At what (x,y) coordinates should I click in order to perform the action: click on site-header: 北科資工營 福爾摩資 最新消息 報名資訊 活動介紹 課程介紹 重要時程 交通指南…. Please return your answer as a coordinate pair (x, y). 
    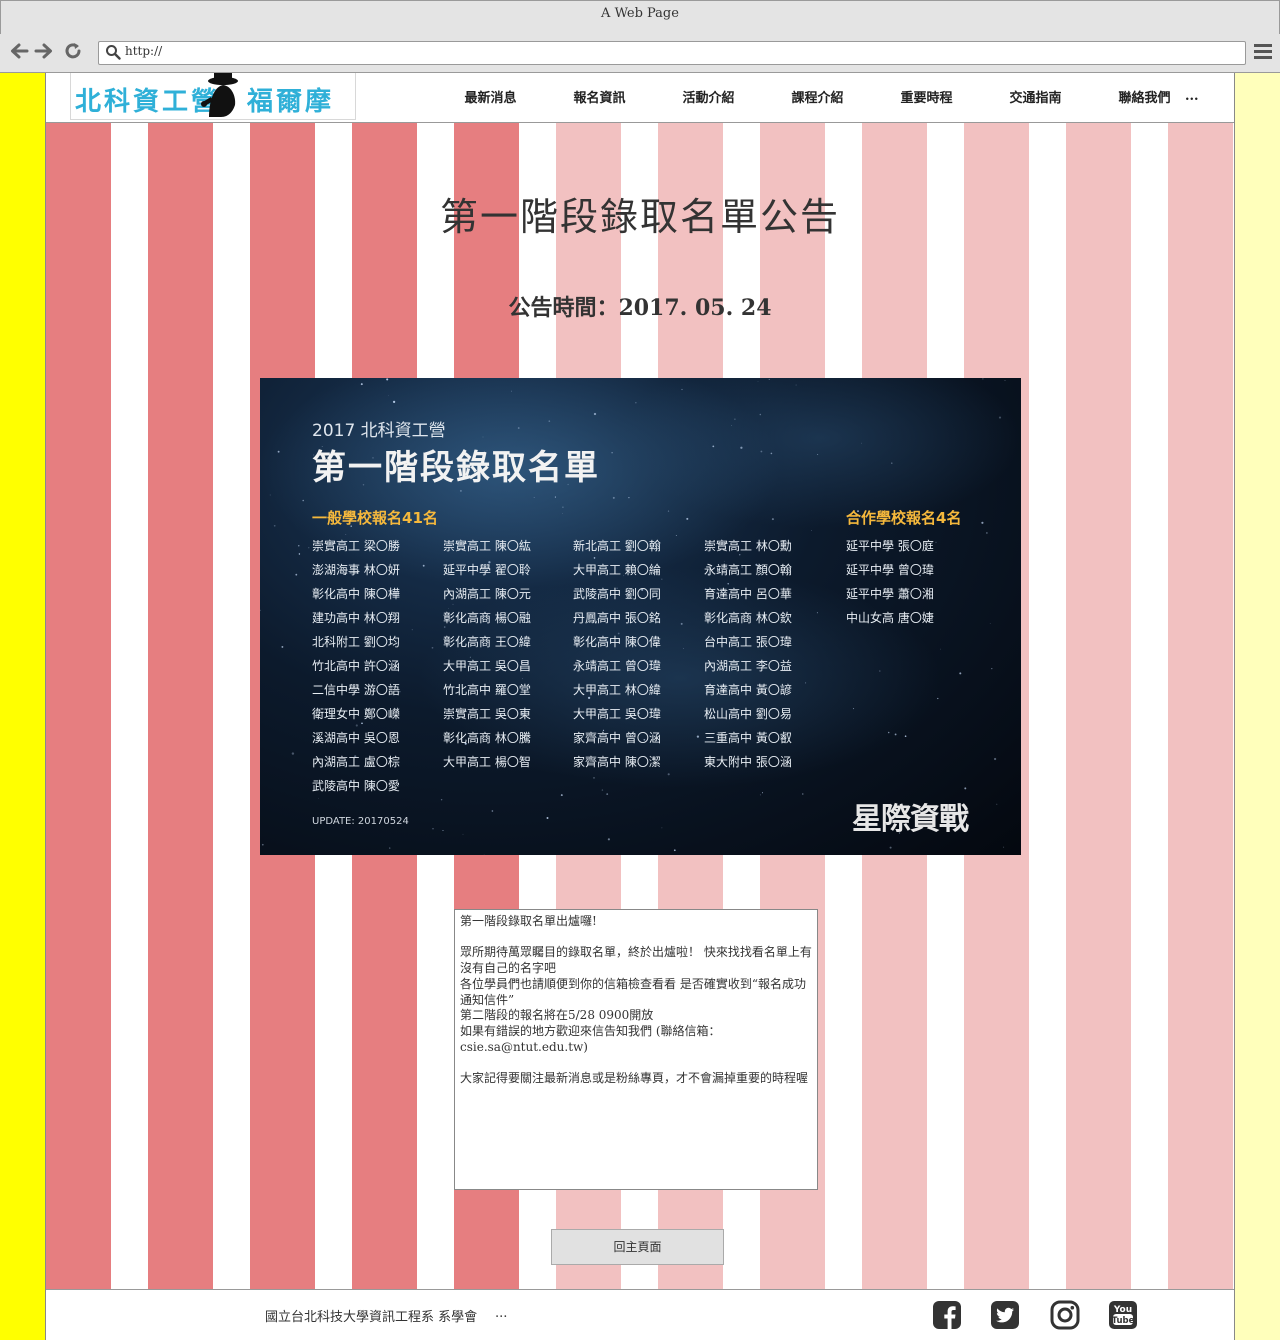
    Looking at the image, I should click on (640, 113).